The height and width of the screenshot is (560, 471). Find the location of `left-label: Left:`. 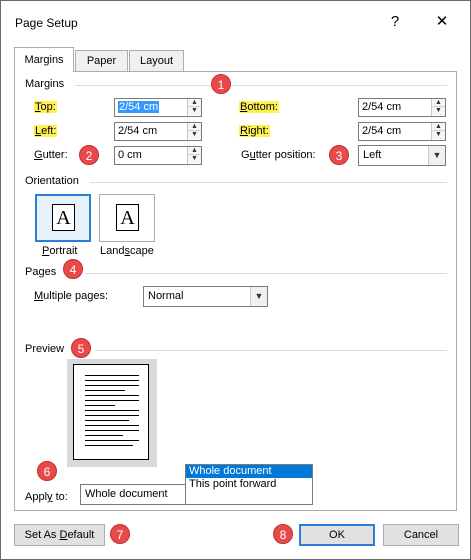

left-label: Left: is located at coordinates (46, 131).